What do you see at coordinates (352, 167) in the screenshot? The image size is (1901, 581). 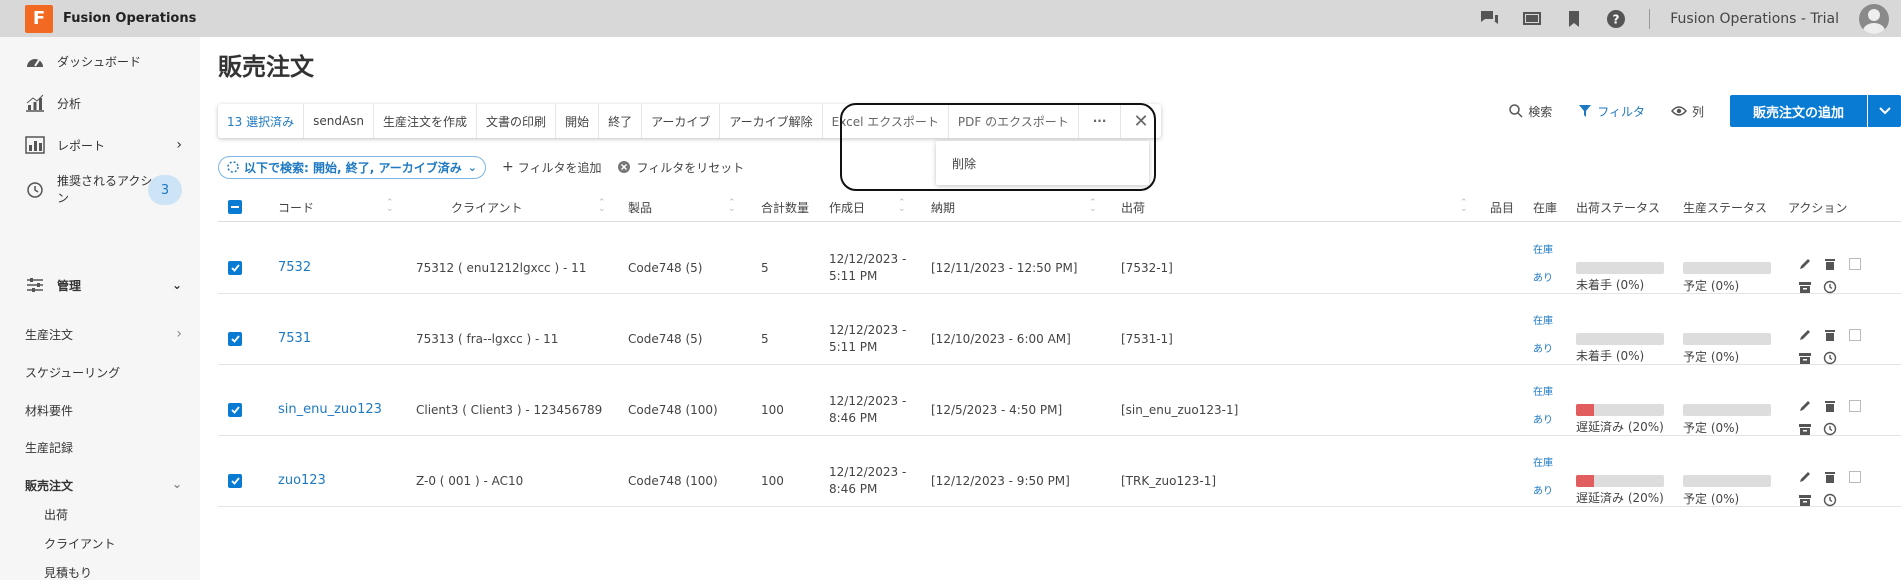 I see `active-filter-chip: 以下で検索: 開始, 終了, アーカイブ済み ⌄` at bounding box center [352, 167].